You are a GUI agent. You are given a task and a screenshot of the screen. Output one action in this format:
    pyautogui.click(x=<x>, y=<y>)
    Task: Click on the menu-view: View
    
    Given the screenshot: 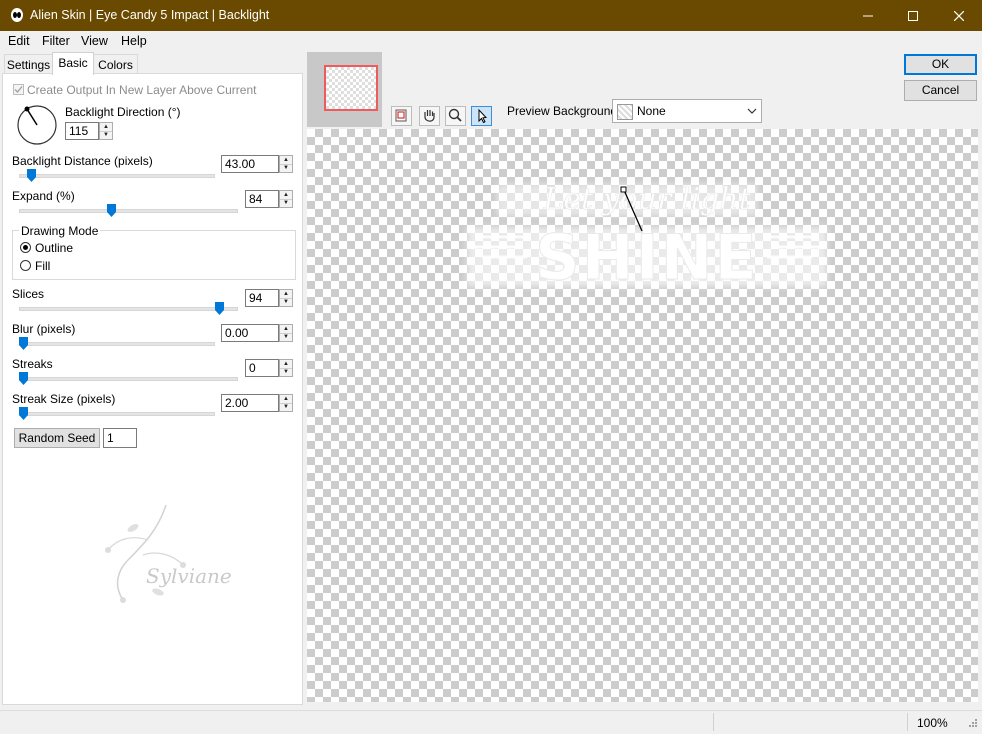 What is the action you would take?
    pyautogui.click(x=94, y=41)
    